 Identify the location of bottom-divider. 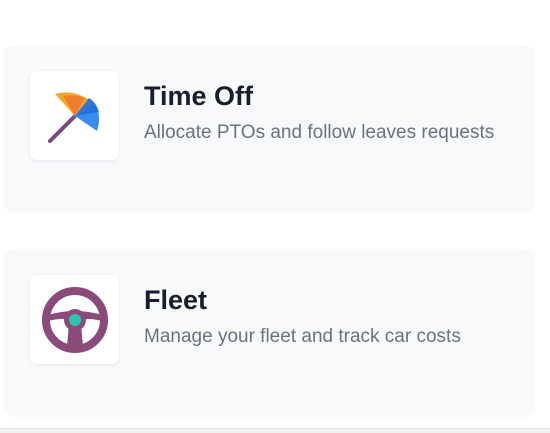
(275, 430).